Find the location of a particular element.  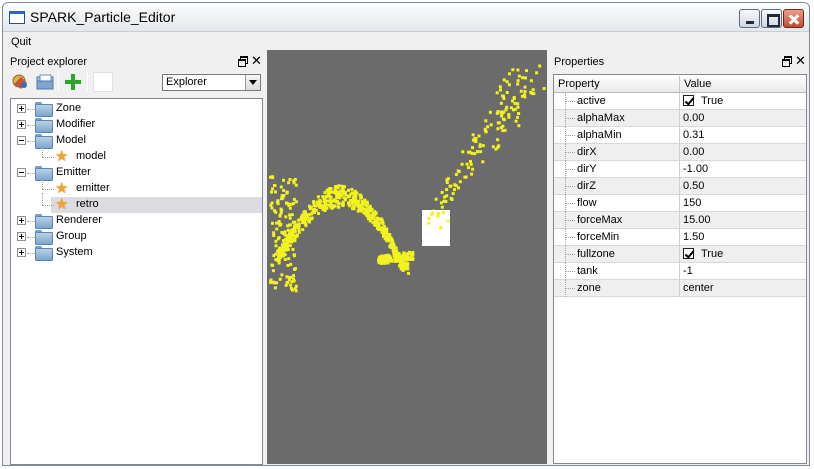

tree-item-zone: Zone is located at coordinates (136, 109).